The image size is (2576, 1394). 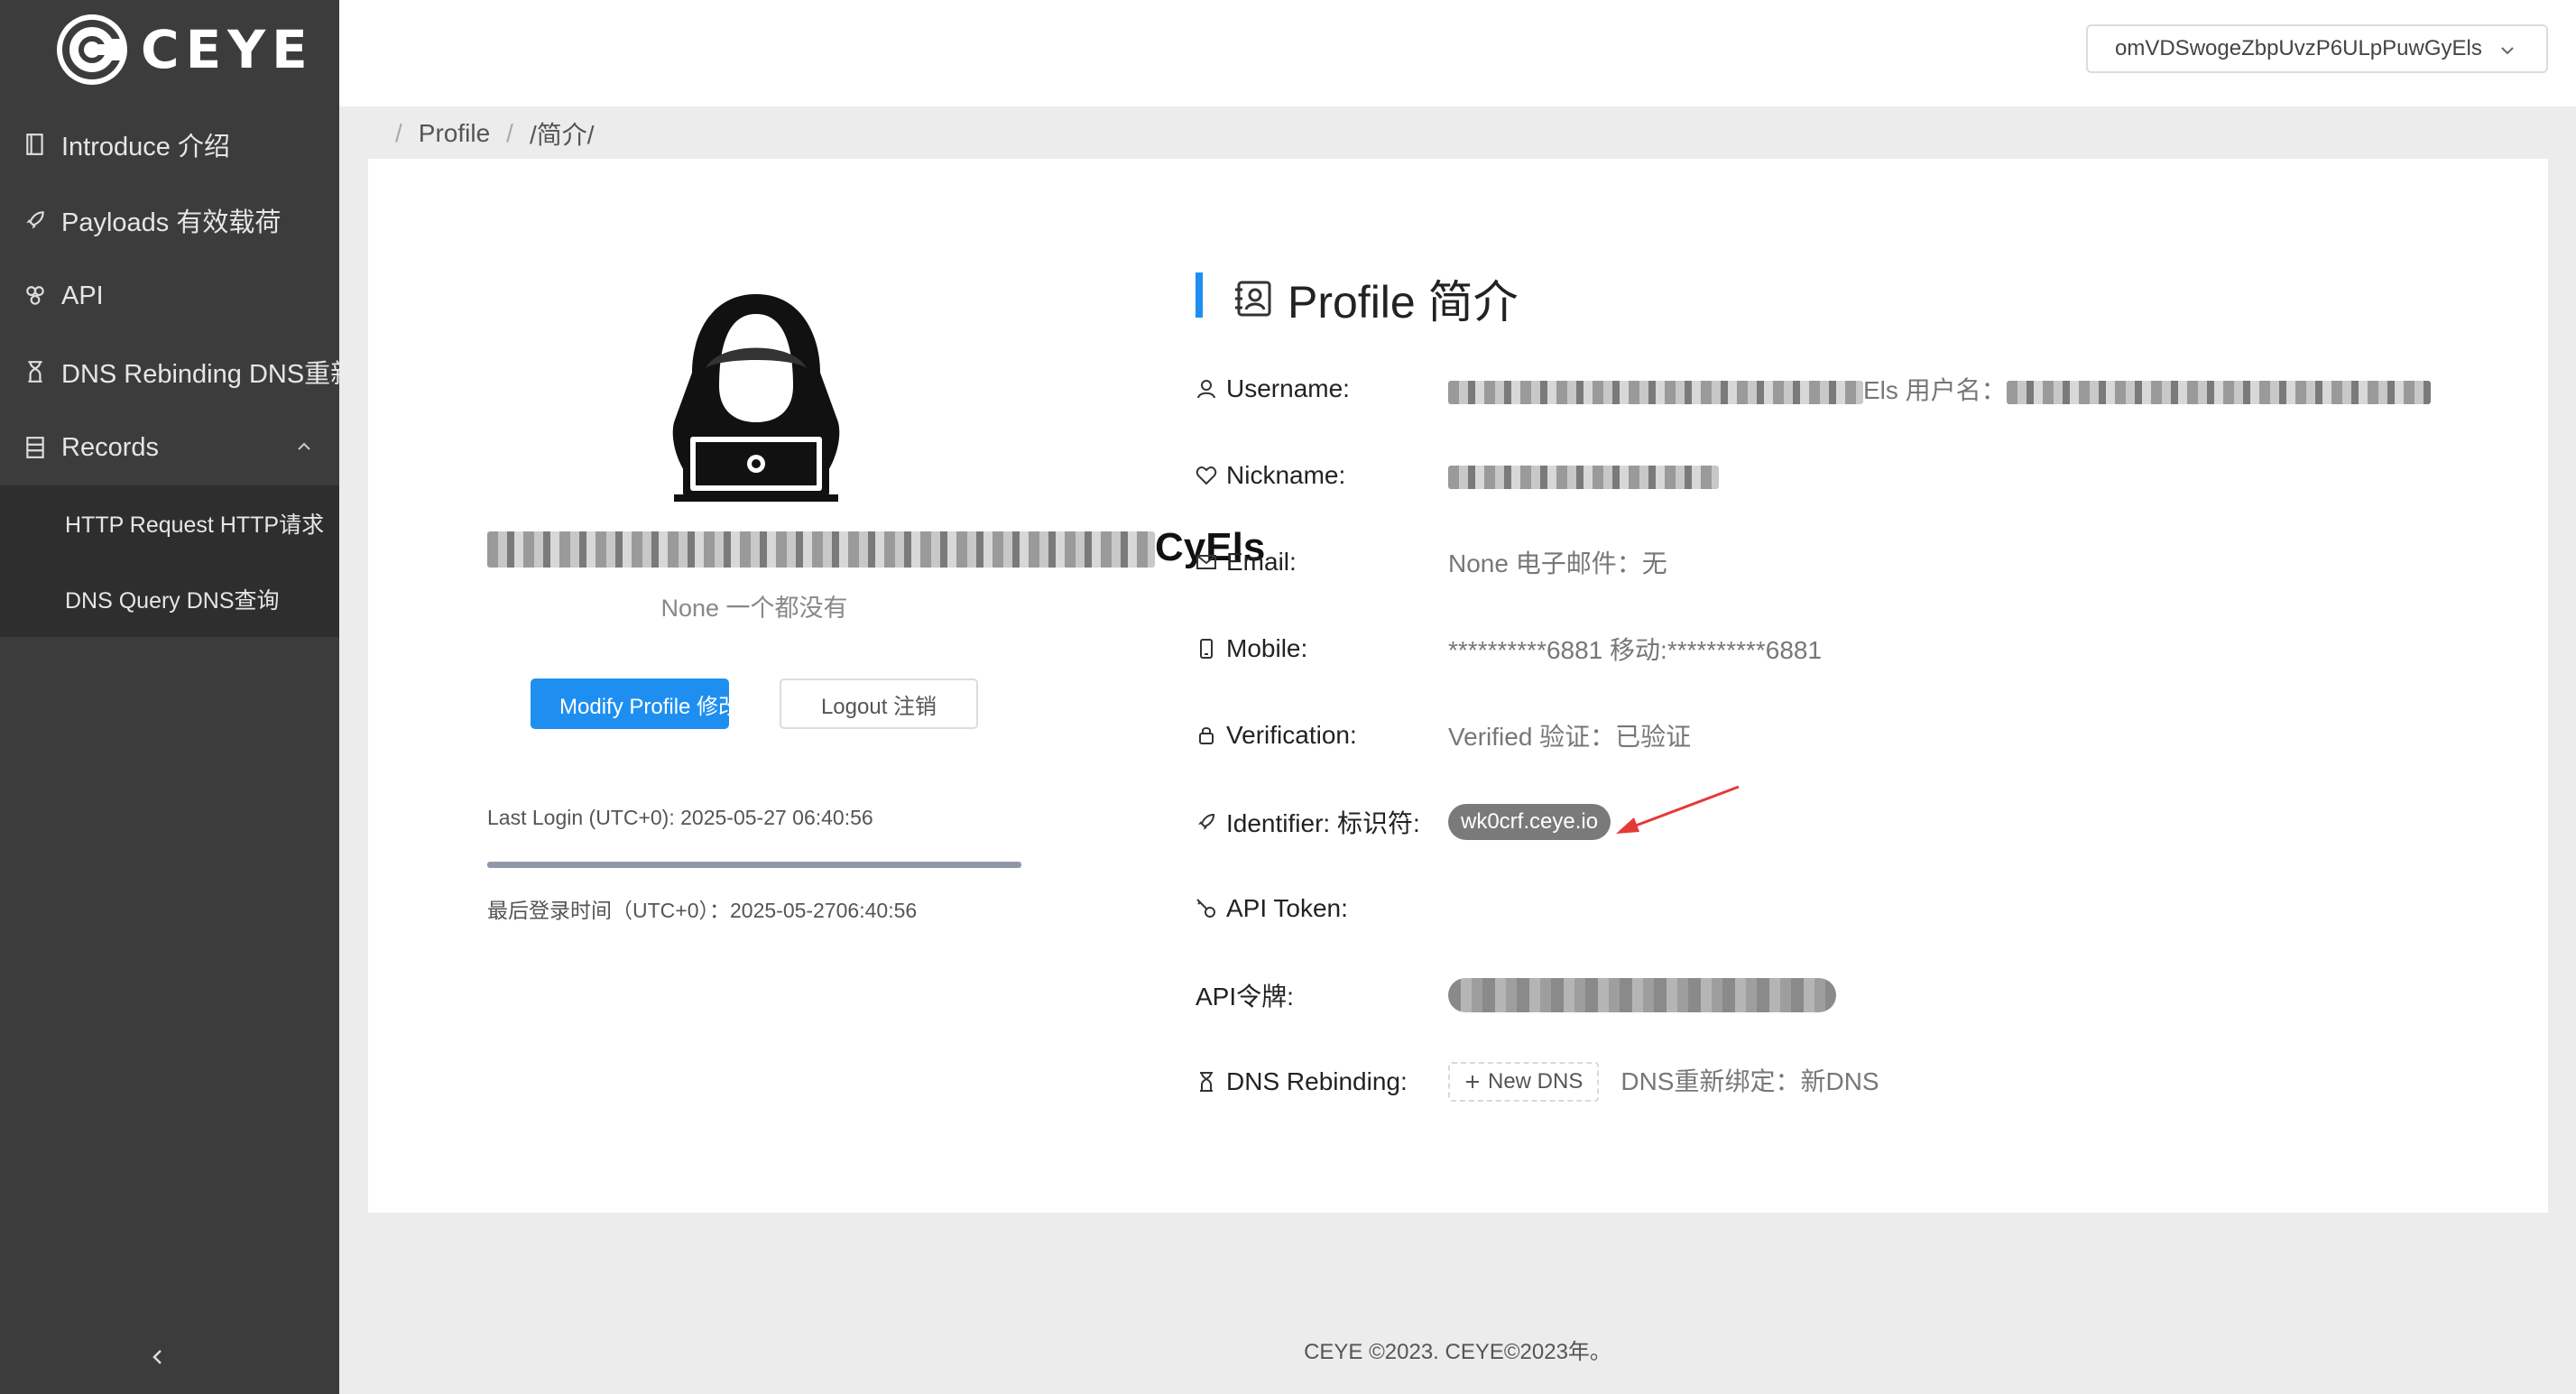 What do you see at coordinates (1323, 823) in the screenshot?
I see `identifier-label-text: Identifier: 标识符:` at bounding box center [1323, 823].